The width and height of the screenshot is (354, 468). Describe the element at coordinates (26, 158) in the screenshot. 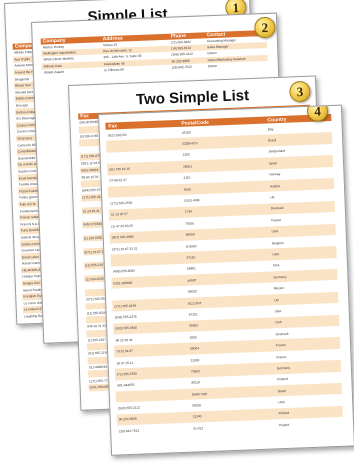

I see `table-cell: Drachenblut` at that location.